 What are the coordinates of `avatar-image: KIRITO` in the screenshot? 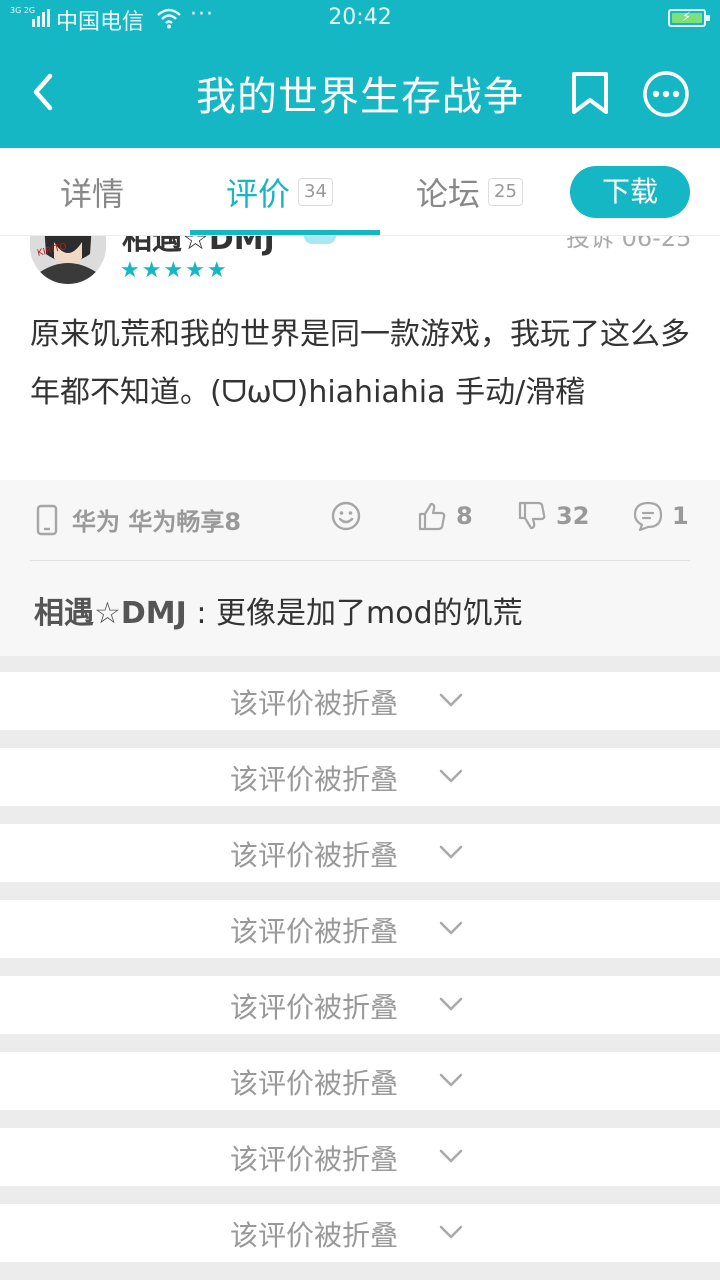 It's located at (68, 260).